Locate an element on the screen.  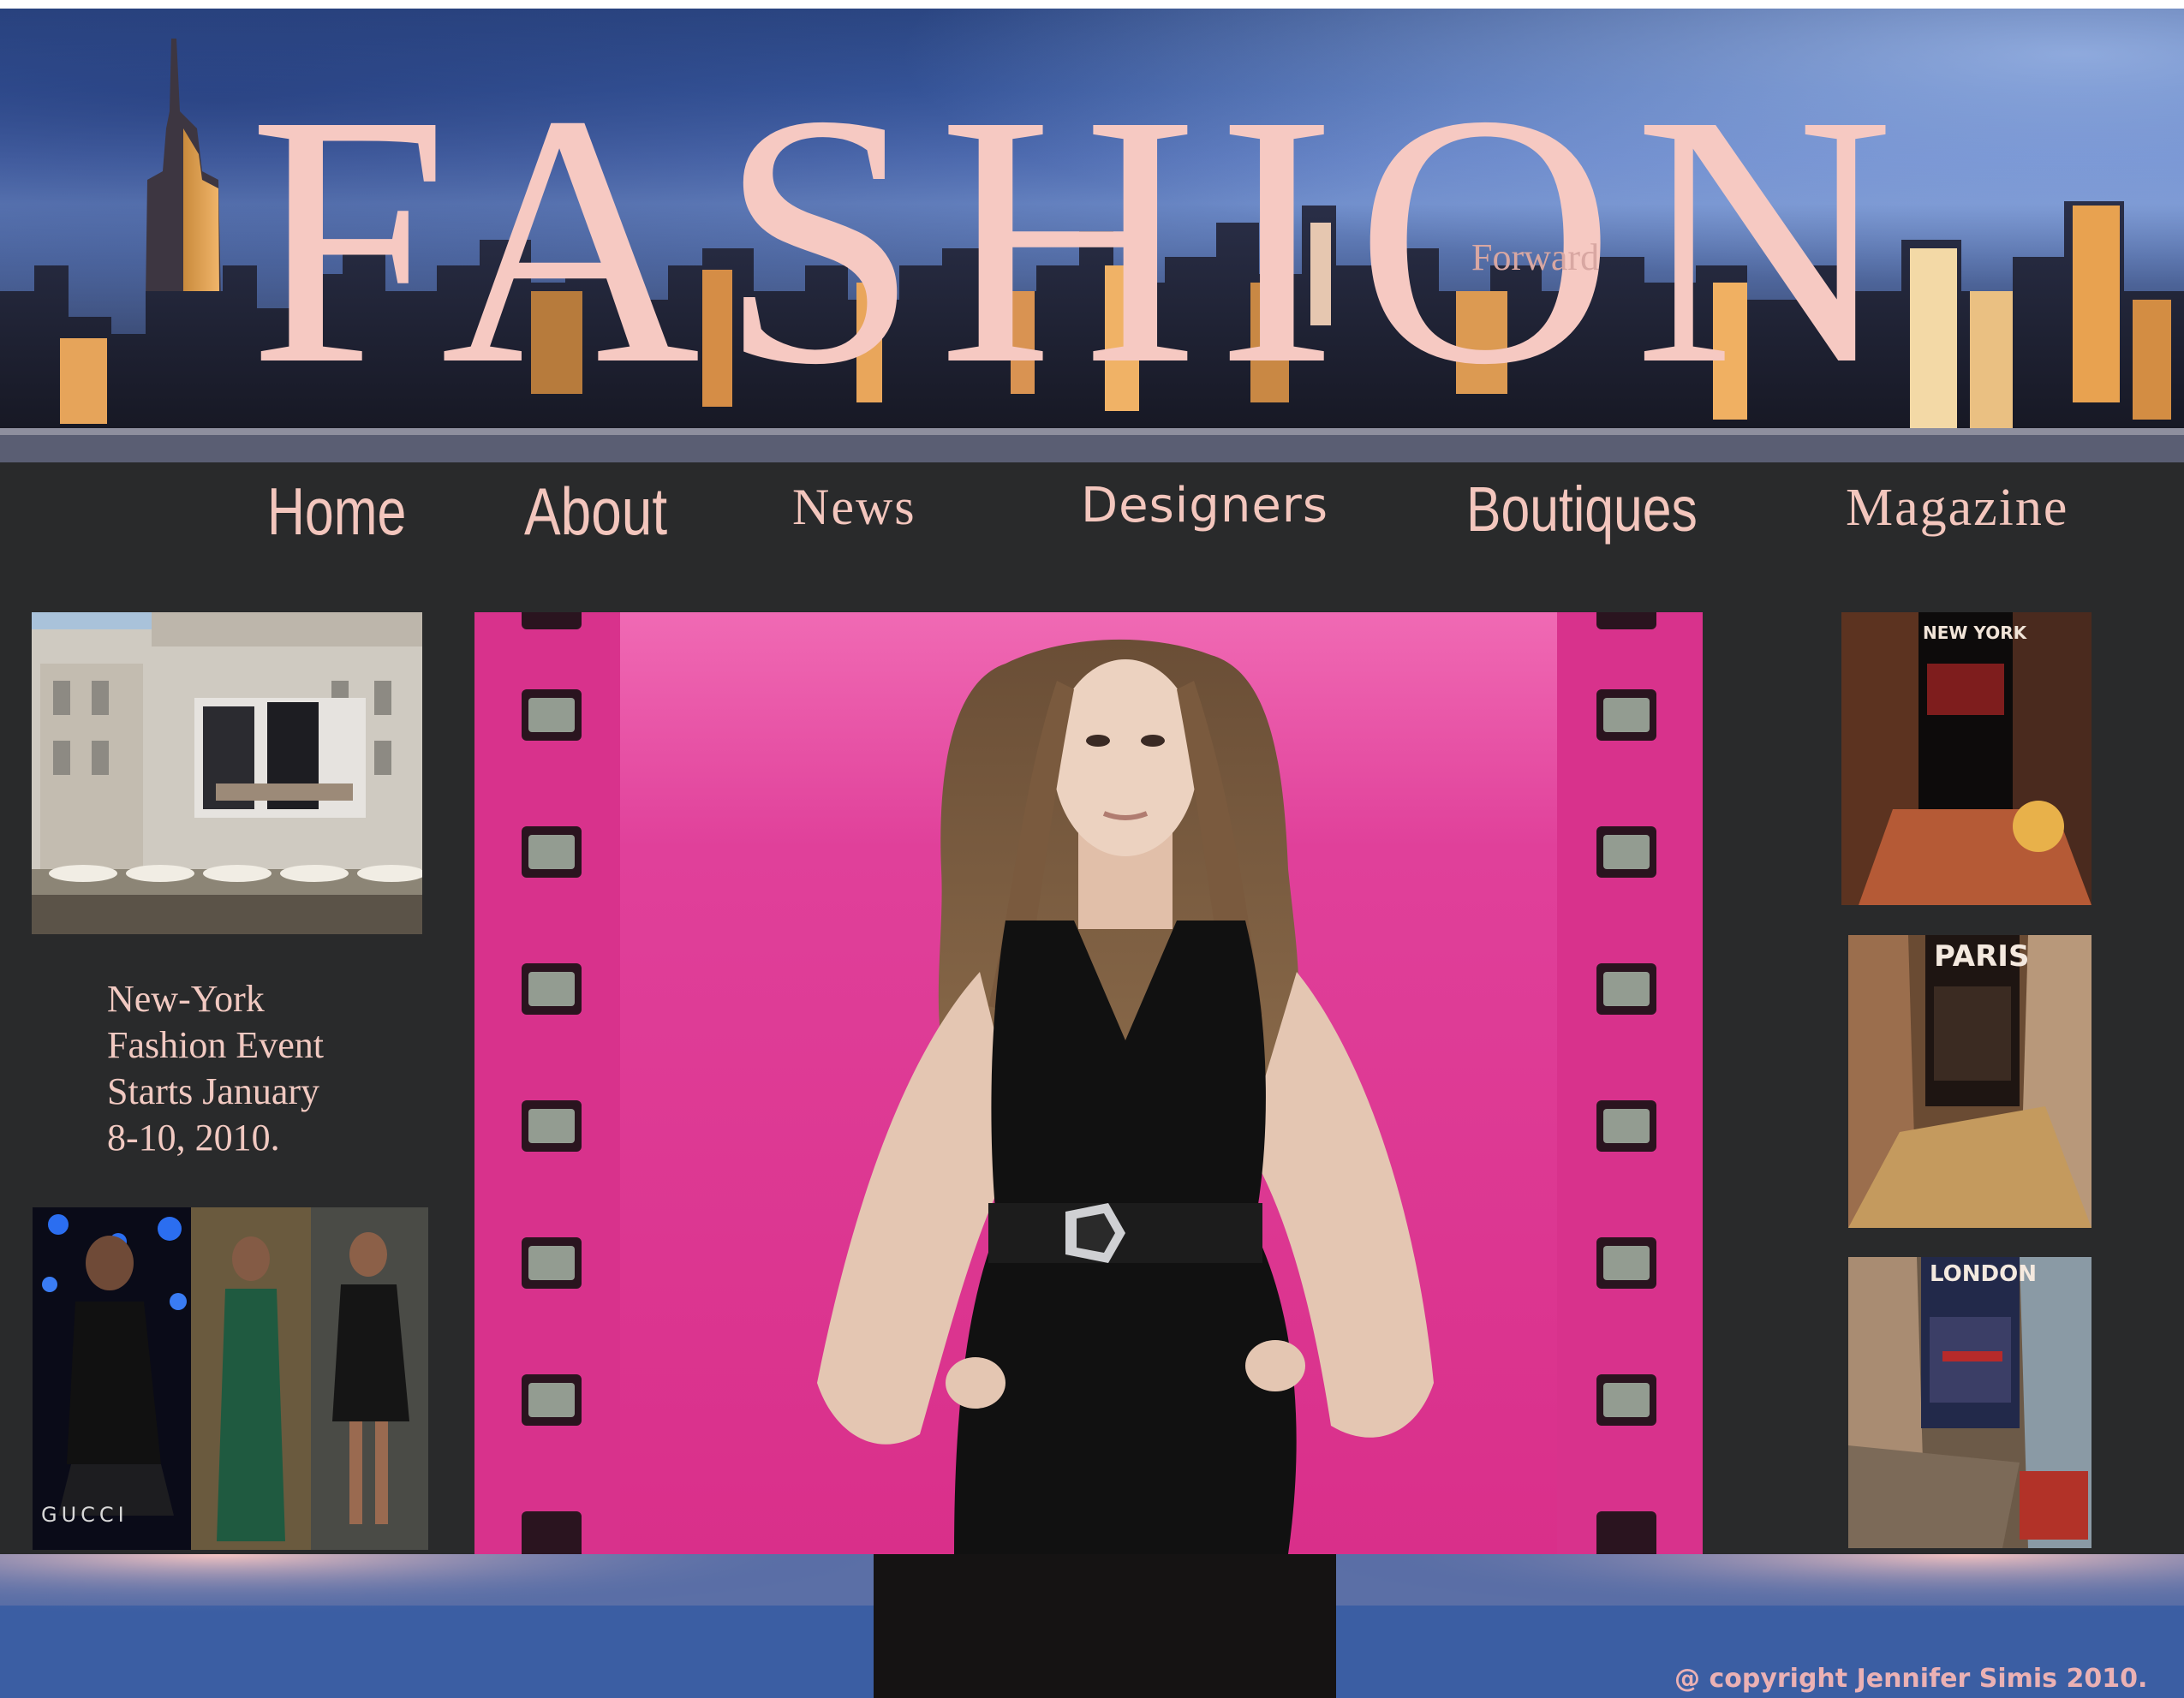
poster-city-label: LONDON is located at coordinates (1983, 1274).